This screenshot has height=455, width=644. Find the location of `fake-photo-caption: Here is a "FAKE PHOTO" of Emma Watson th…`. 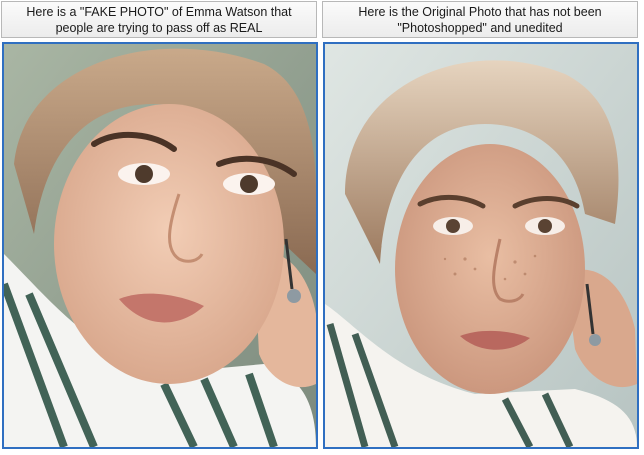

fake-photo-caption: Here is a "FAKE PHOTO" of Emma Watson th… is located at coordinates (159, 19).